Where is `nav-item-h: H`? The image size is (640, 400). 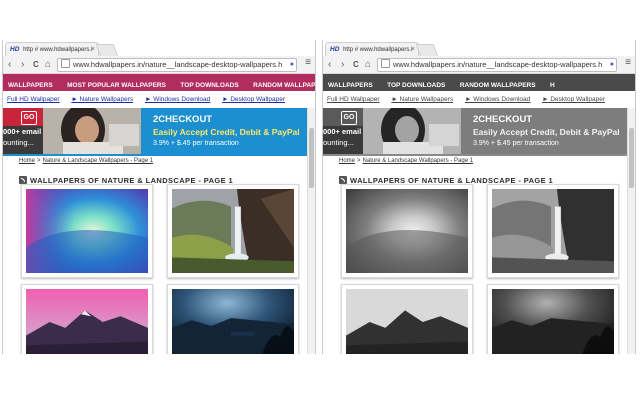 nav-item-h: H is located at coordinates (552, 84).